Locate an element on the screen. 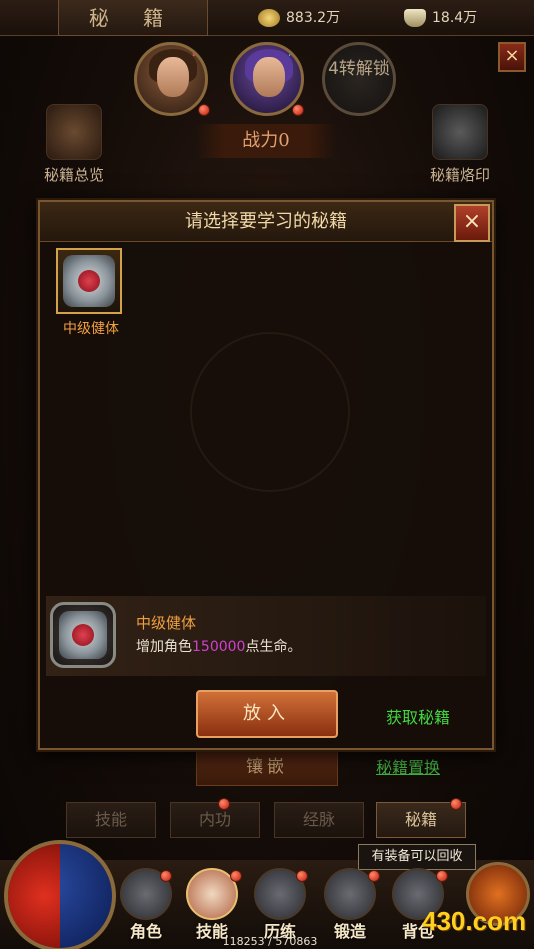 Image resolution: width=534 pixels, height=949 pixels. sub-tabs: 技能 内功 经脉 秘籍 is located at coordinates (271, 820).